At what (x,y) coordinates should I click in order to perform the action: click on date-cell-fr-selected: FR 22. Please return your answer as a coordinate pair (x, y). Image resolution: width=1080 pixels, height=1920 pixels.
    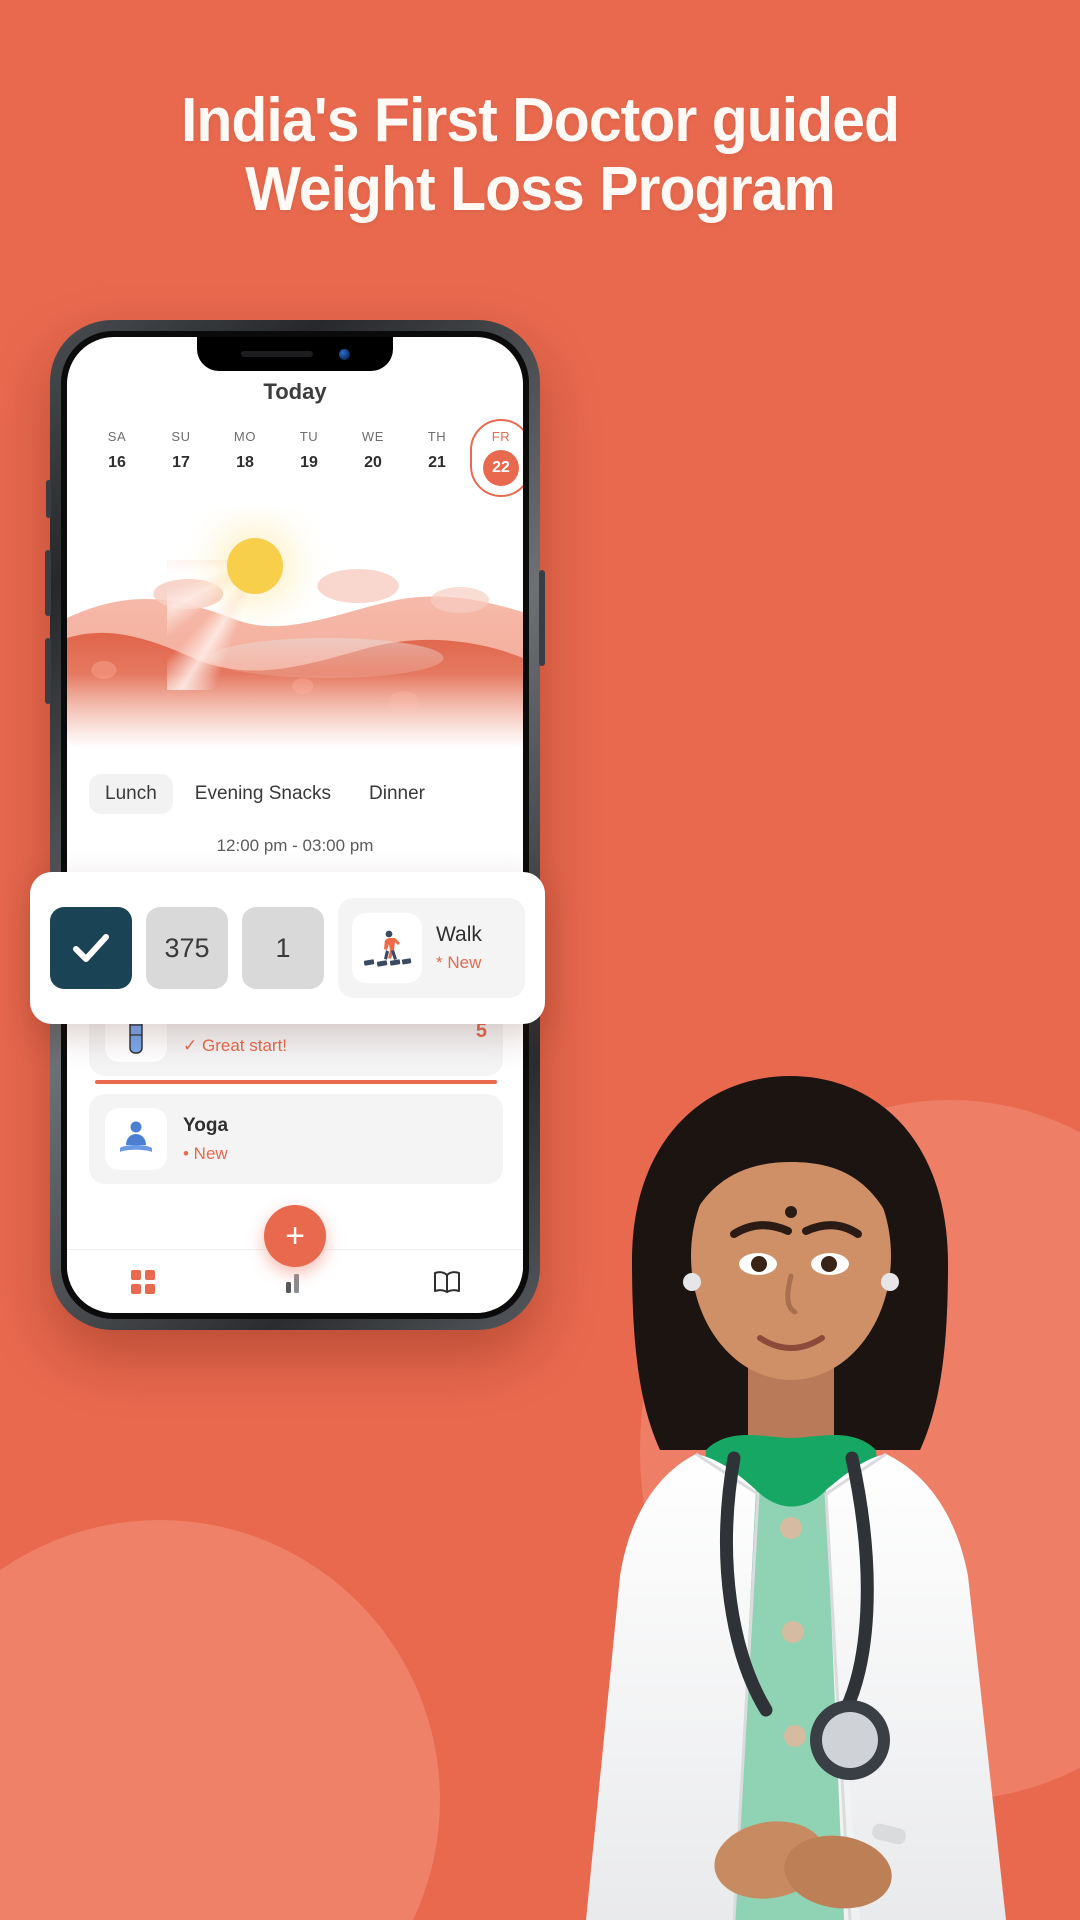
    Looking at the image, I should click on (496, 458).